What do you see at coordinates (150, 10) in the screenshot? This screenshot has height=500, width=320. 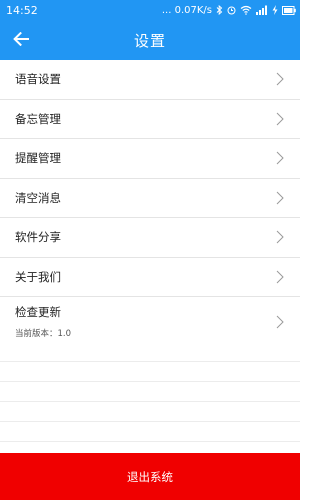 I see `status-bar: 14:52 ... 0.07K/s` at bounding box center [150, 10].